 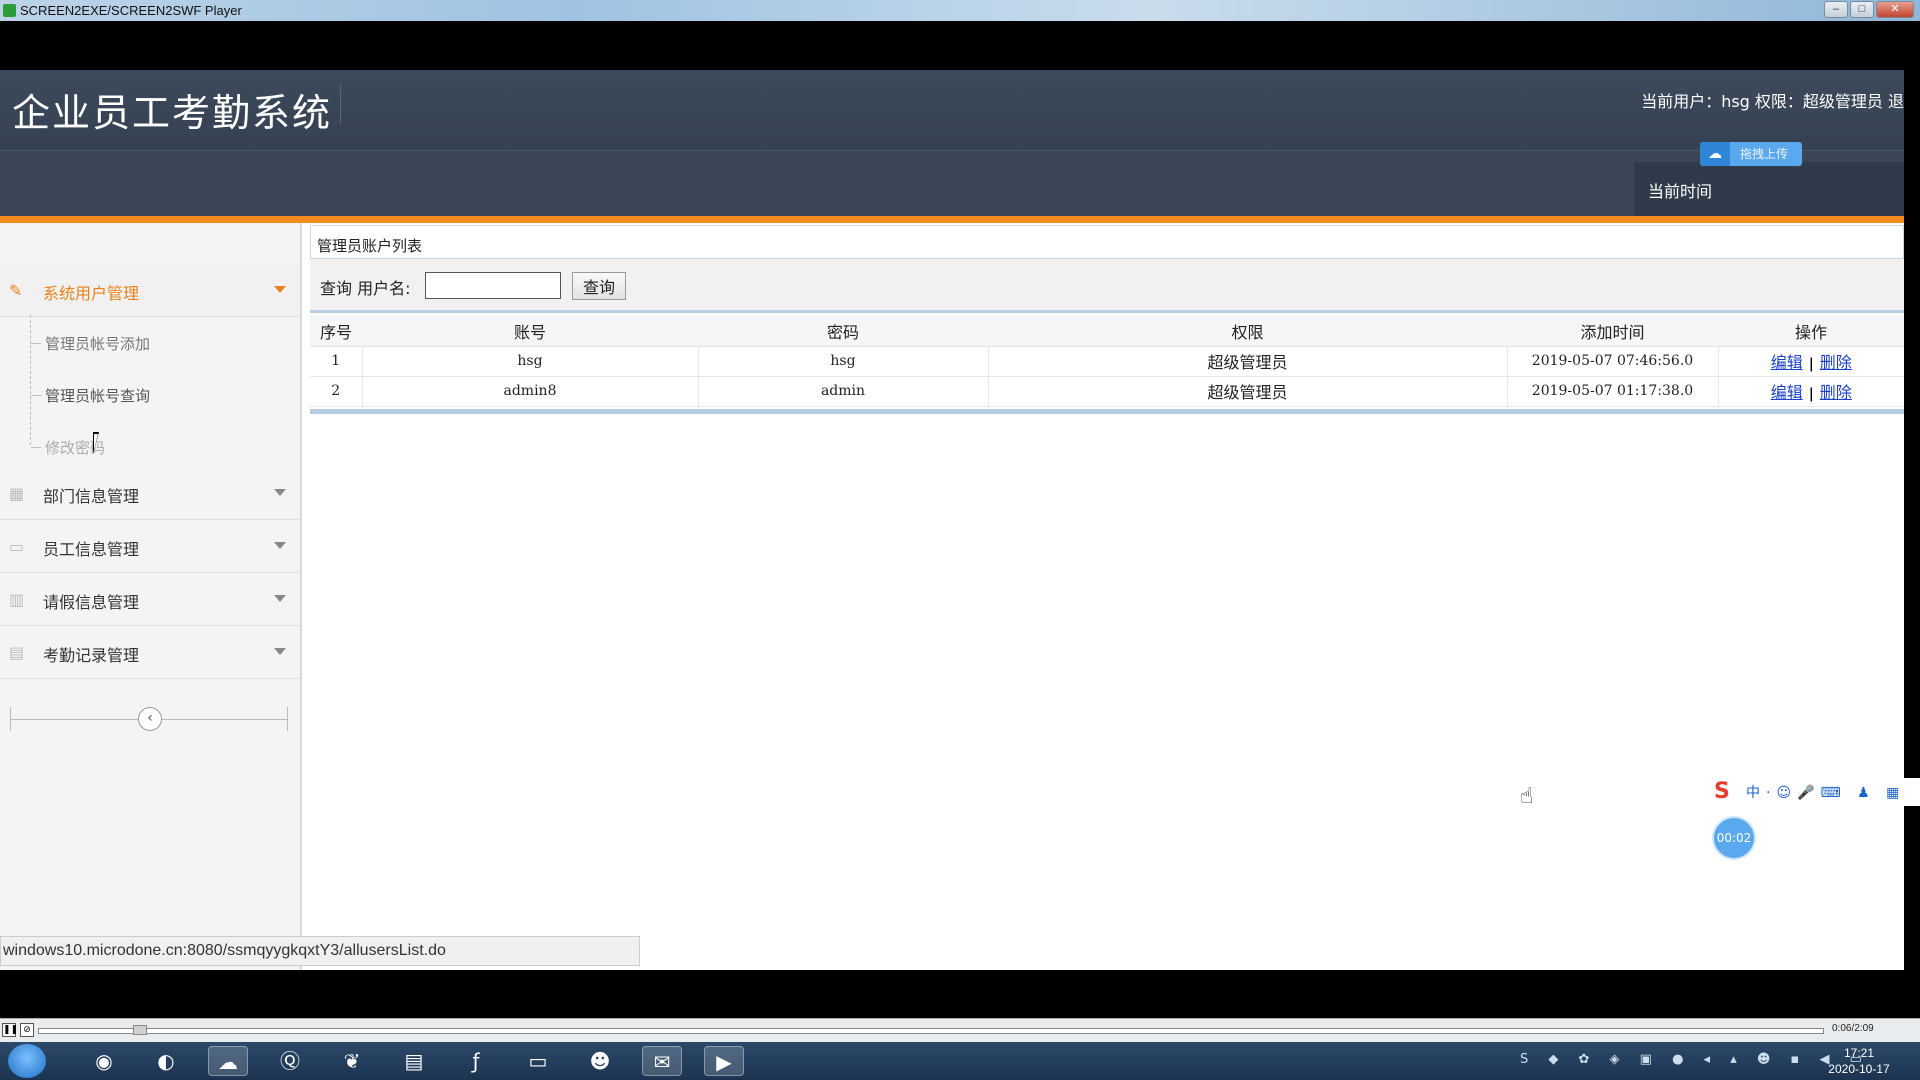 I want to click on sidebar-item-admin-query: 管理员帐号查询, so click(x=90, y=395).